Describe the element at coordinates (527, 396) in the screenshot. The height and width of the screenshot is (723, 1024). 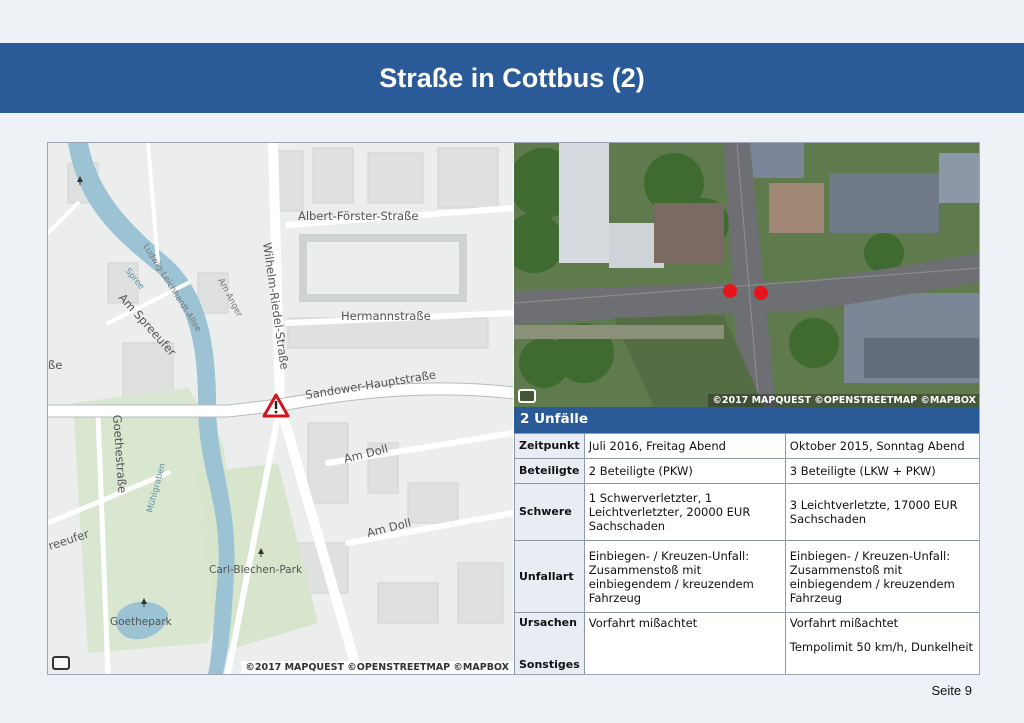
I see `satellite-logo-icon` at that location.